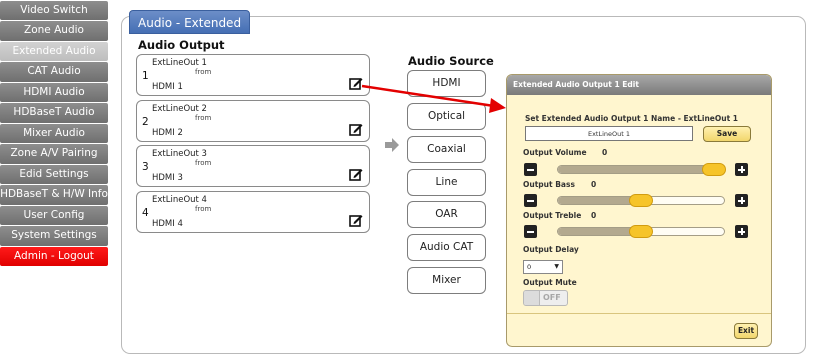  I want to click on sidebar-item-cat-audio: CAT Audio, so click(54, 72).